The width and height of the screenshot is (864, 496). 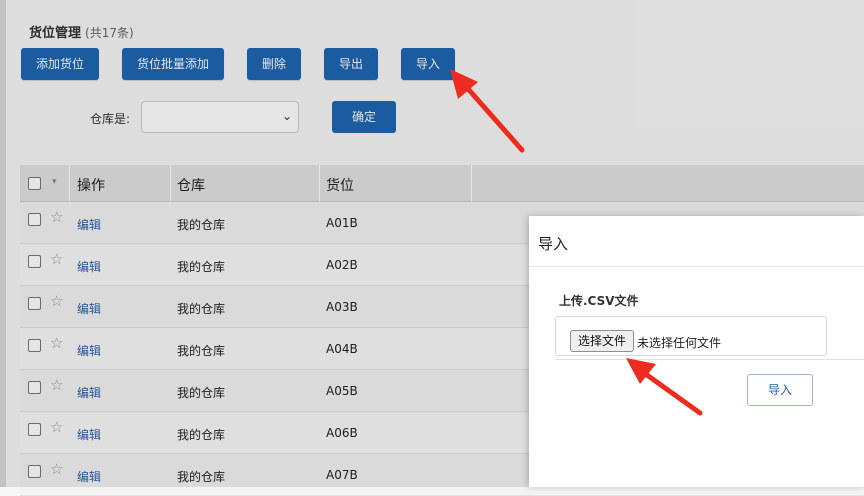 I want to click on dialog-title: 导入, so click(x=553, y=244).